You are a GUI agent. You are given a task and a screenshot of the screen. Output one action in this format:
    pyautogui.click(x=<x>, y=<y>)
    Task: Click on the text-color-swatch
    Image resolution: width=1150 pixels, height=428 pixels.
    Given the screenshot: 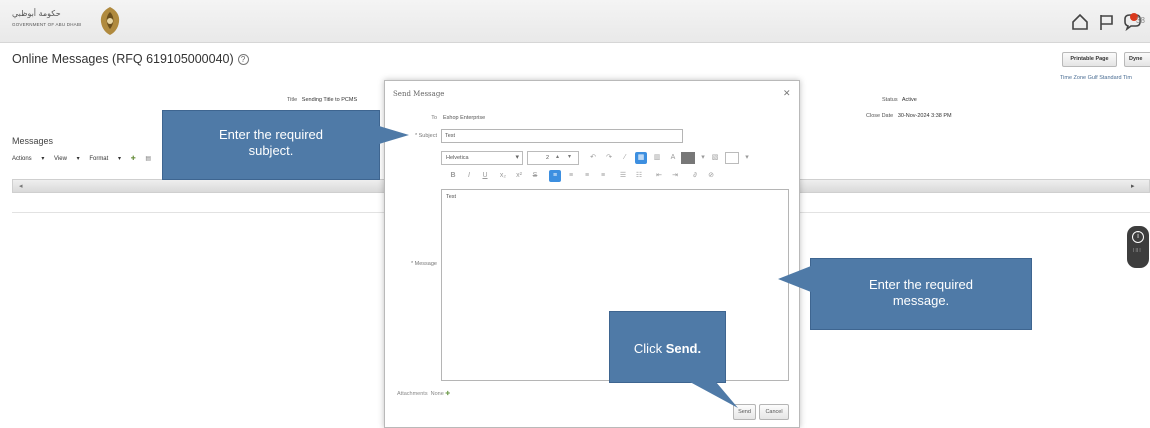 What is the action you would take?
    pyautogui.click(x=688, y=158)
    